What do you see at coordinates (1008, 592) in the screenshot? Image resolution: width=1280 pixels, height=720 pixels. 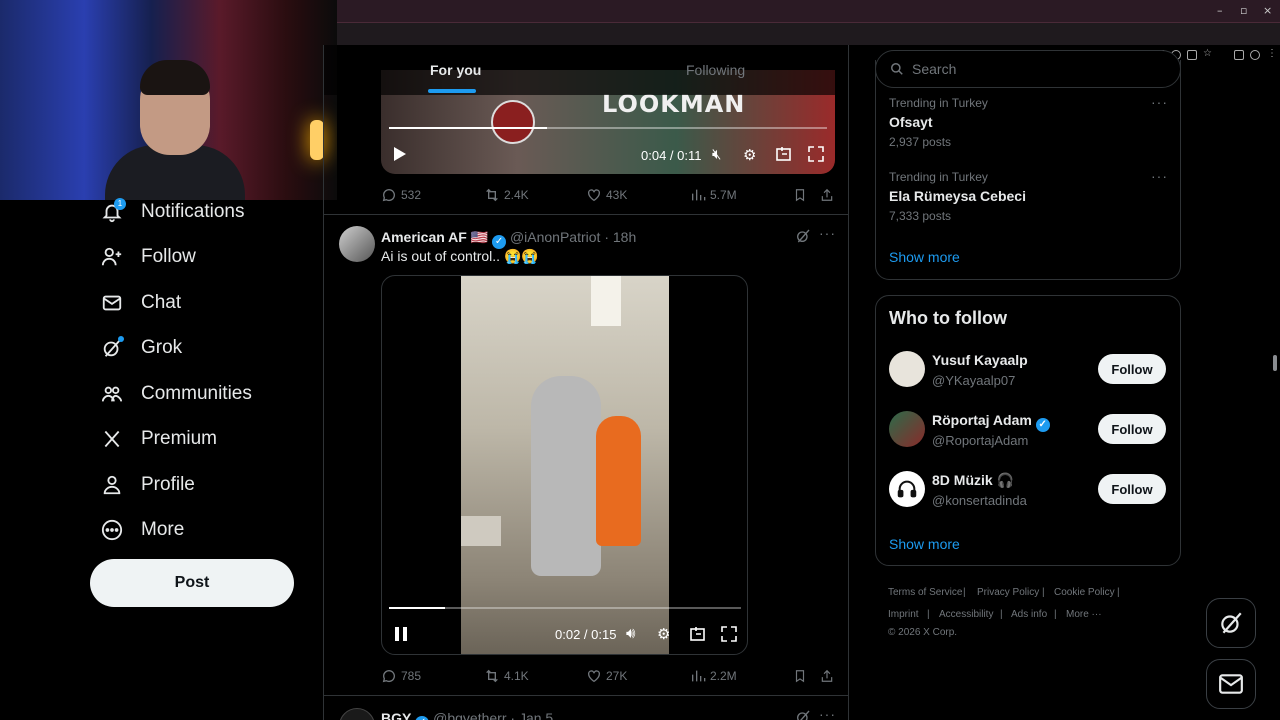 I see `footer-link-privacy: Privacy Policy` at bounding box center [1008, 592].